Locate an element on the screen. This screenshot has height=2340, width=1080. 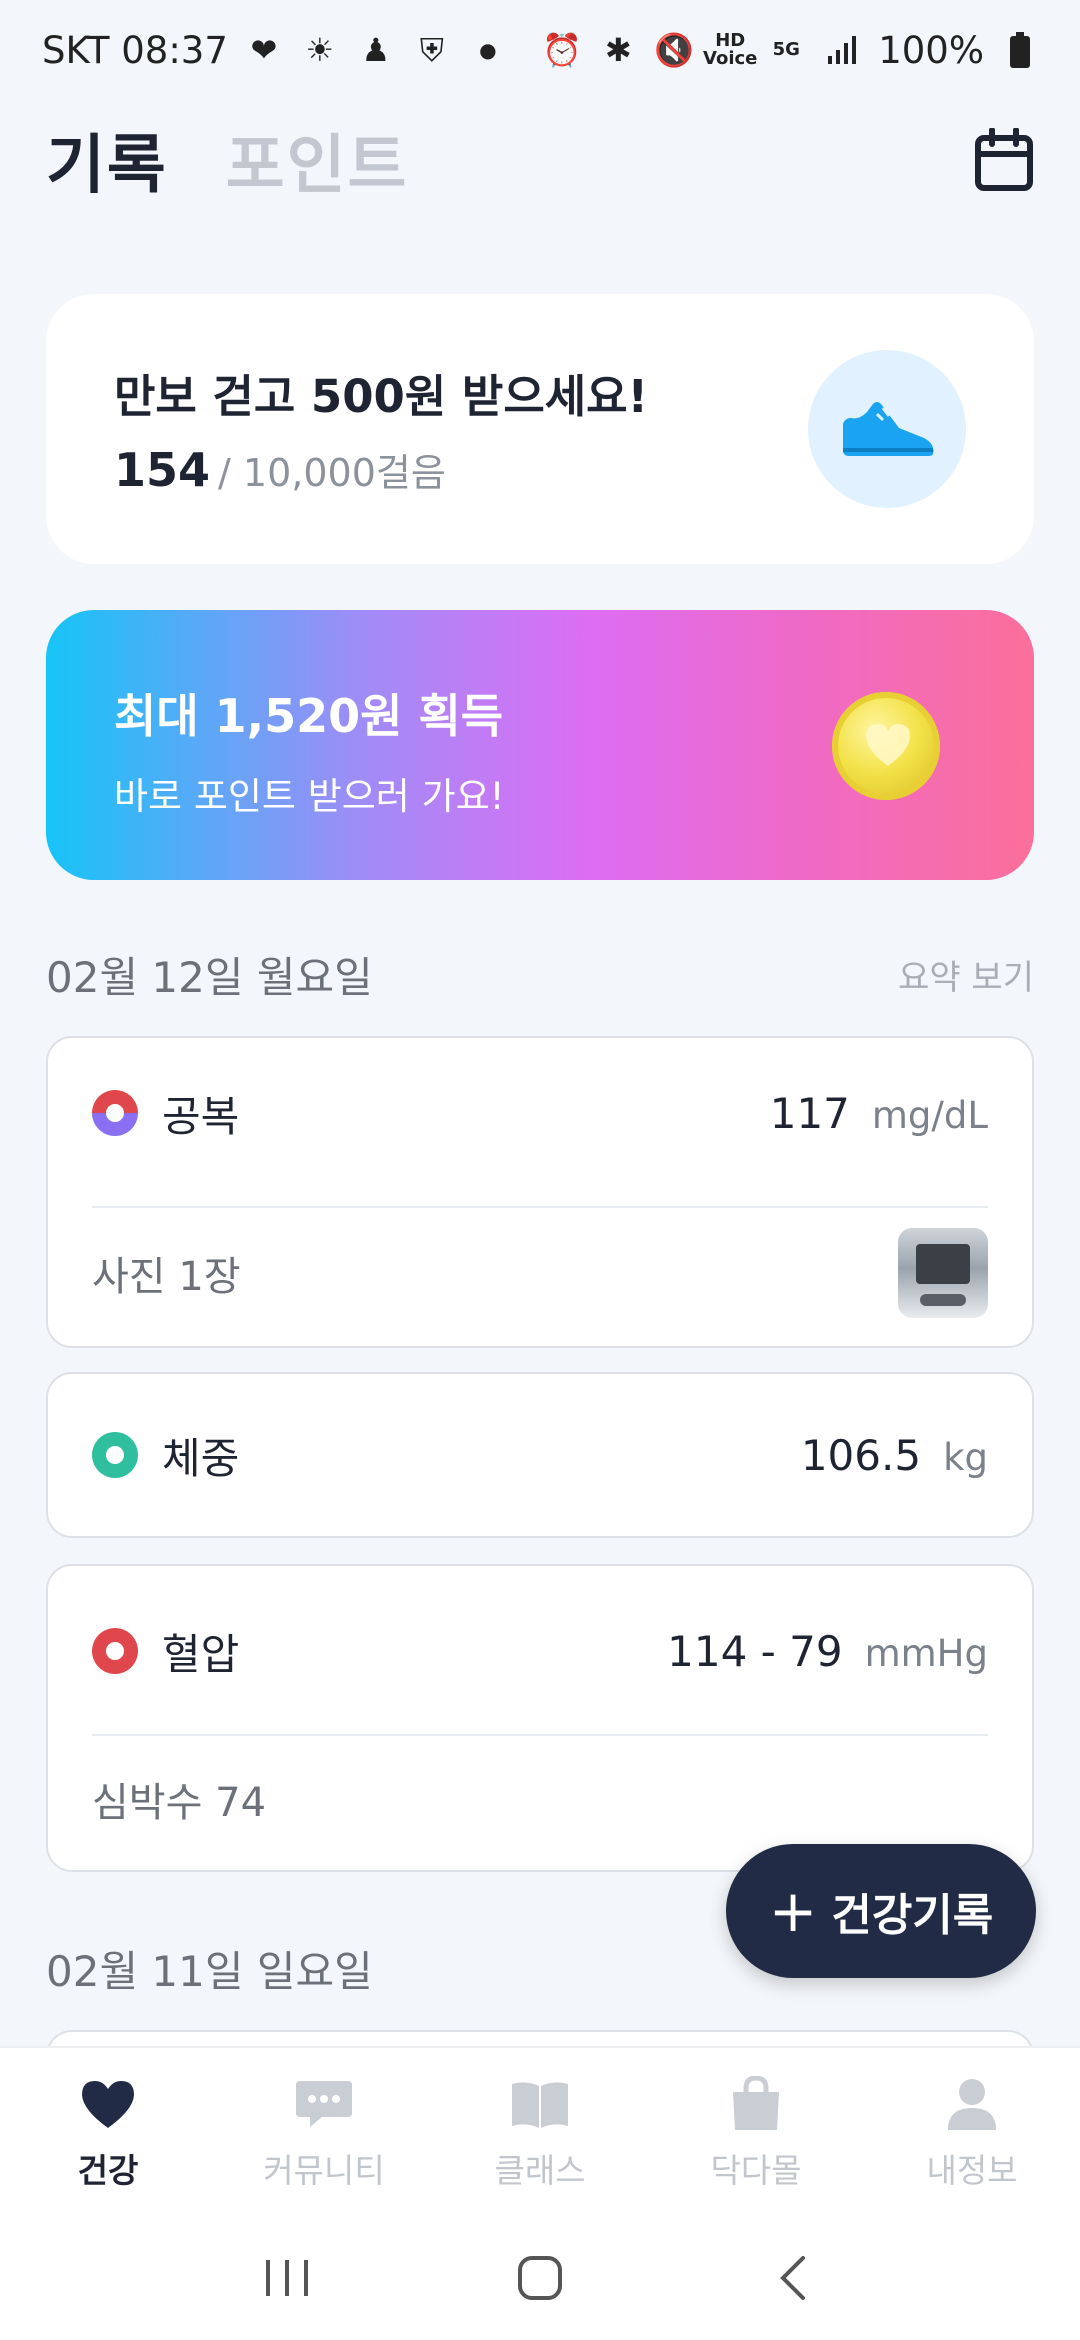
steps-title: 만보 걷고 500원 받으세요! is located at coordinates (381, 396).